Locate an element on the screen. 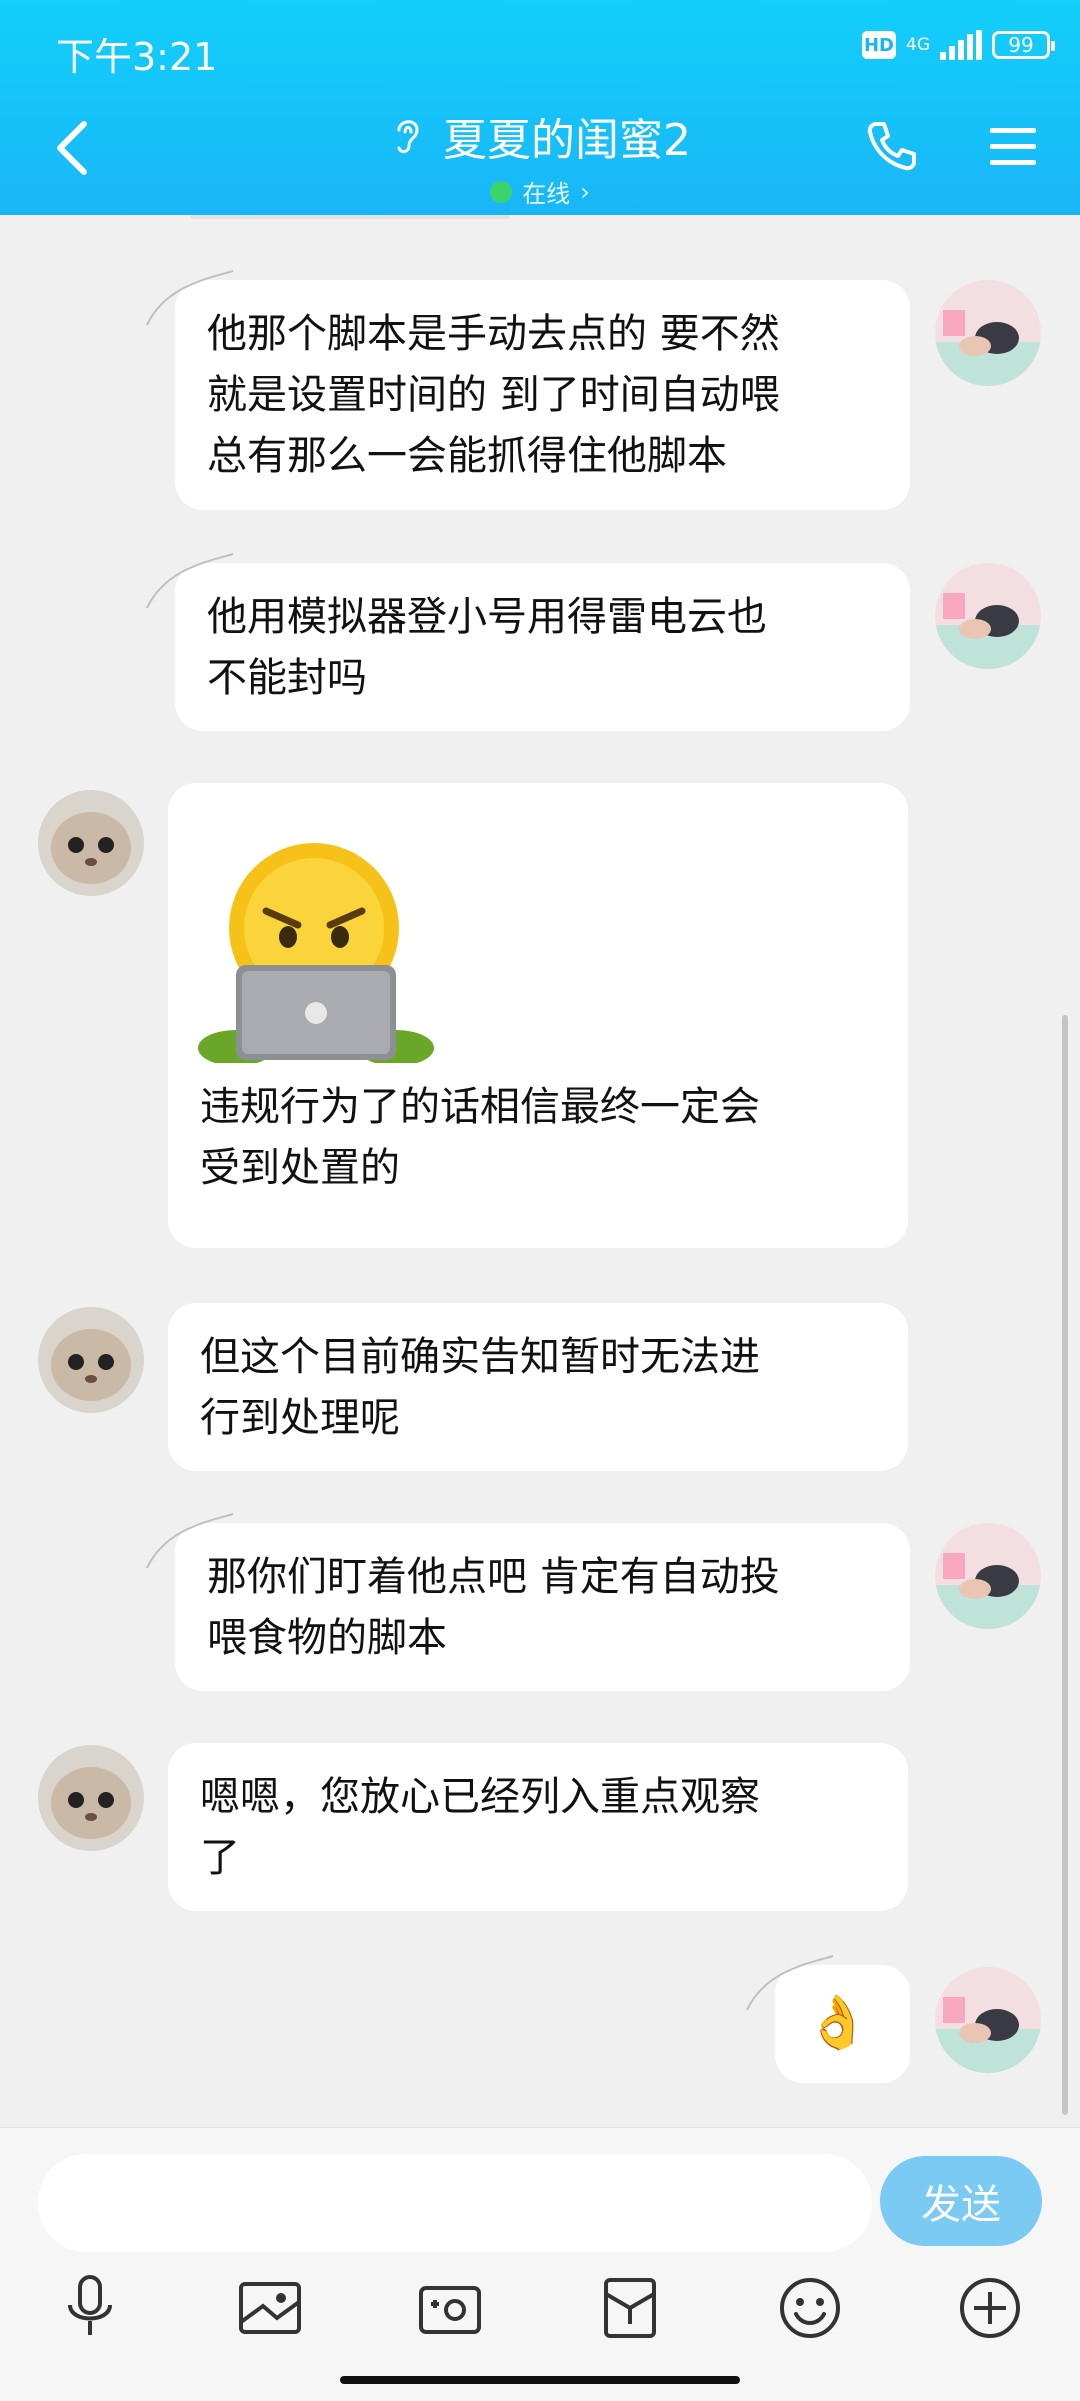 Image resolution: width=1080 pixels, height=2401 pixels. message-line: 违规行为了的话相信最终一定会 is located at coordinates (480, 1107).